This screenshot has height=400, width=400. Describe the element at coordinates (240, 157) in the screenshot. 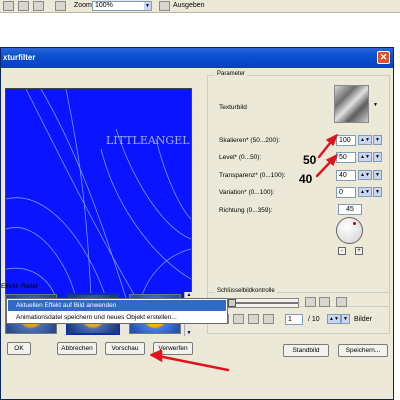

I see `level-label: Level* (0...50):` at that location.